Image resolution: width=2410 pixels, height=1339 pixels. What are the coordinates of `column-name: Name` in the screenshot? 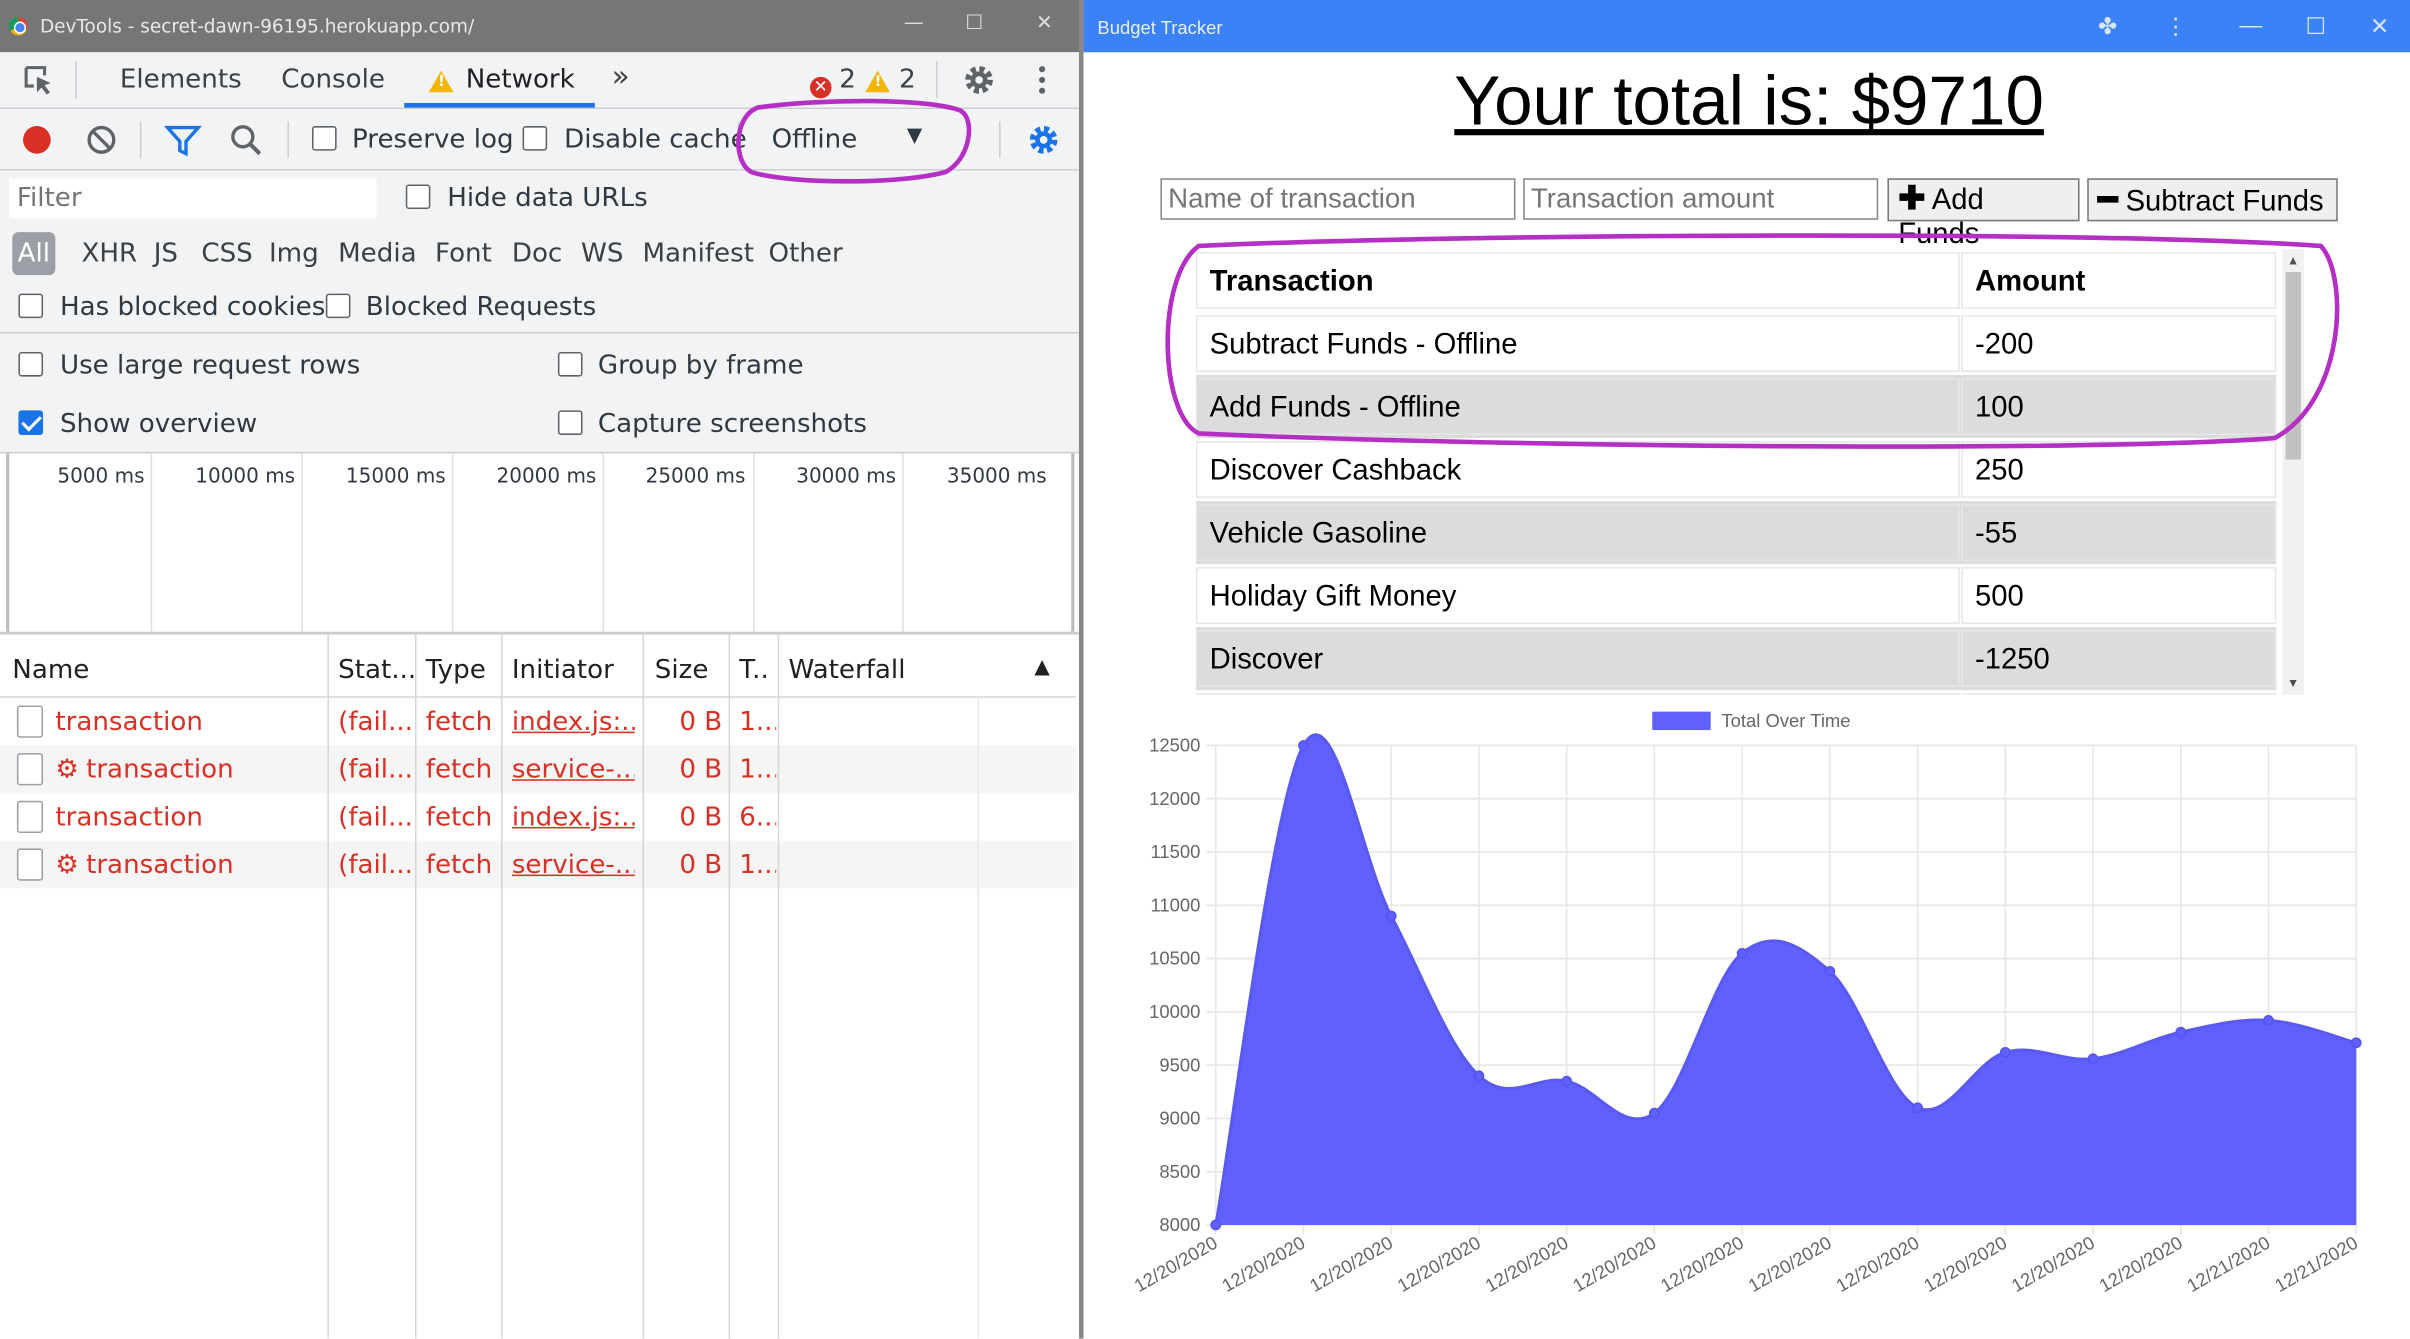 It's located at (50, 670).